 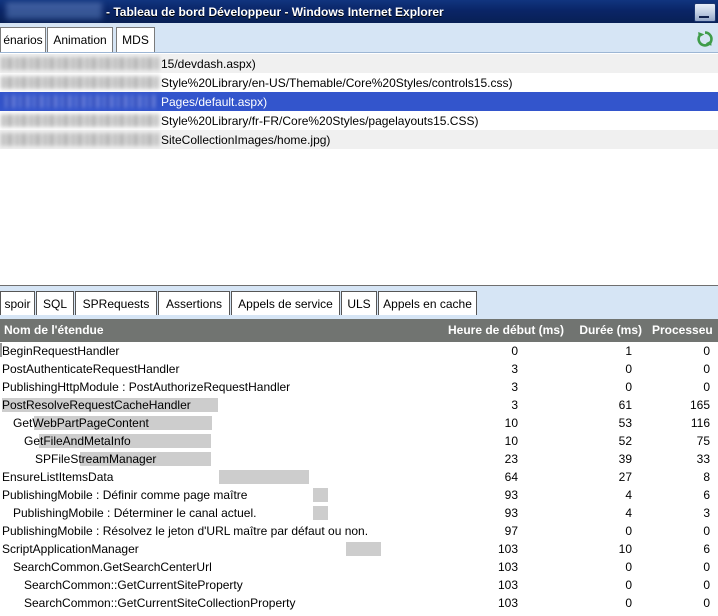 What do you see at coordinates (359, 441) in the screenshot?
I see `table-row: GetFileAndMetaInfo 10 52 75` at bounding box center [359, 441].